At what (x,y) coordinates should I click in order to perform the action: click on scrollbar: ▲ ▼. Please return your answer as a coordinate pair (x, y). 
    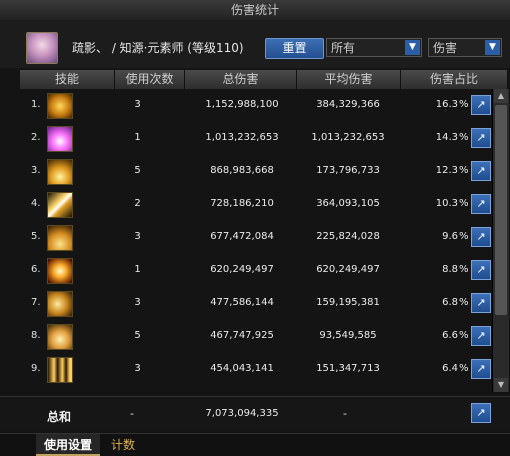
    Looking at the image, I should click on (500, 240).